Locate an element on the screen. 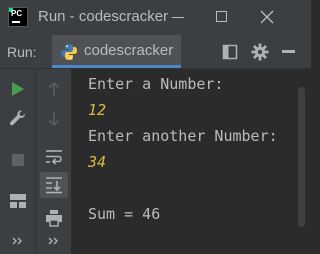  close-window-button is located at coordinates (267, 17).